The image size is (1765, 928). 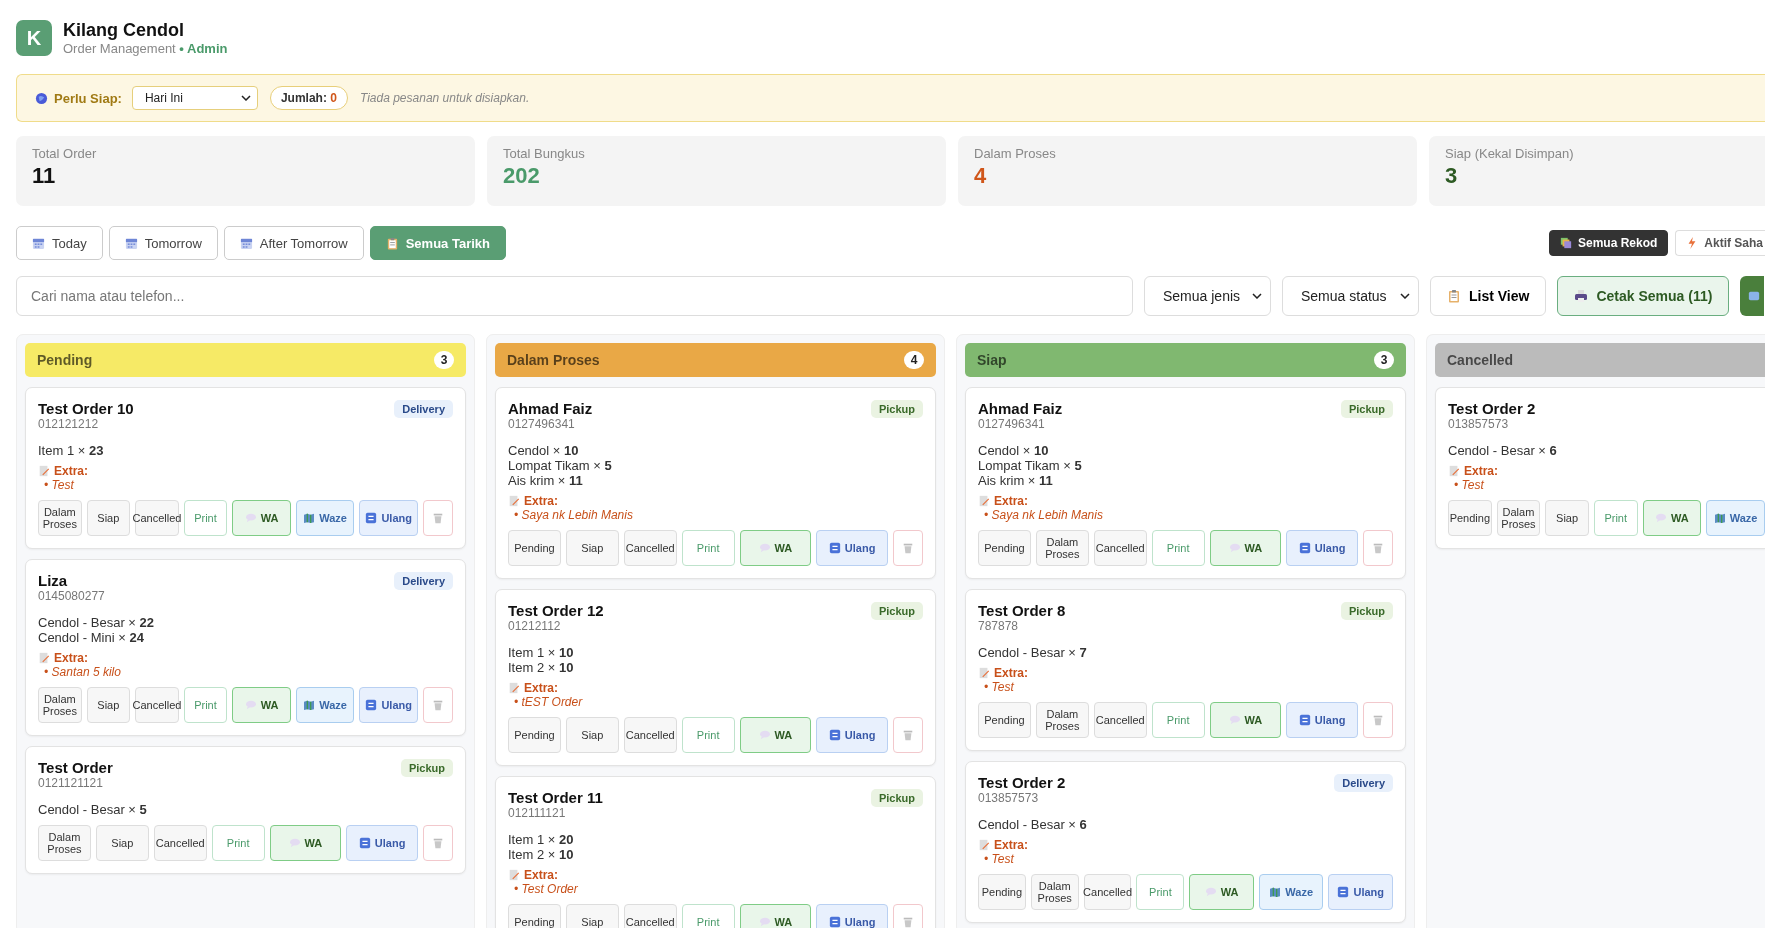 I want to click on status-select: Semua status, so click(x=1350, y=296).